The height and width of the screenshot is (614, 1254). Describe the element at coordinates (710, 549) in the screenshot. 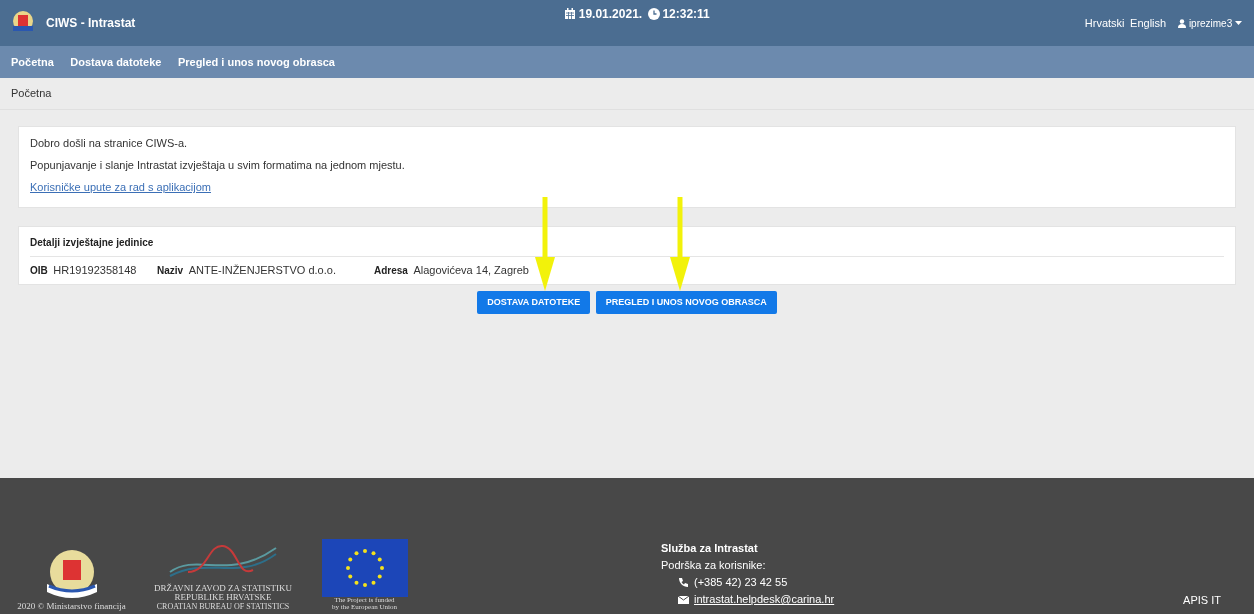

I see `service-title: Služba za Intrastat` at that location.